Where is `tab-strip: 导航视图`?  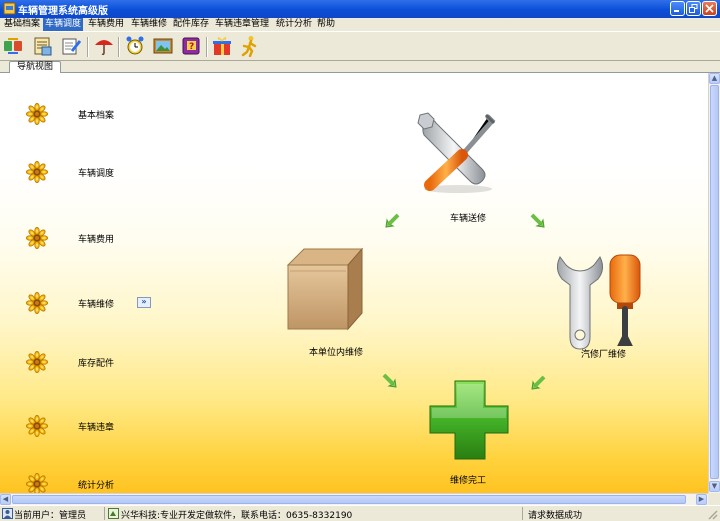 tab-strip: 导航视图 is located at coordinates (360, 67).